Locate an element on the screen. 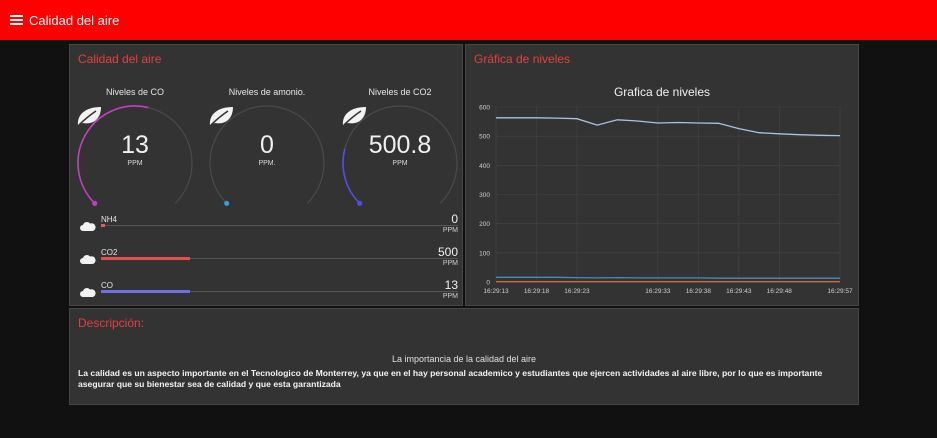 The image size is (937, 438). app-title: Calidad del aire is located at coordinates (74, 20).